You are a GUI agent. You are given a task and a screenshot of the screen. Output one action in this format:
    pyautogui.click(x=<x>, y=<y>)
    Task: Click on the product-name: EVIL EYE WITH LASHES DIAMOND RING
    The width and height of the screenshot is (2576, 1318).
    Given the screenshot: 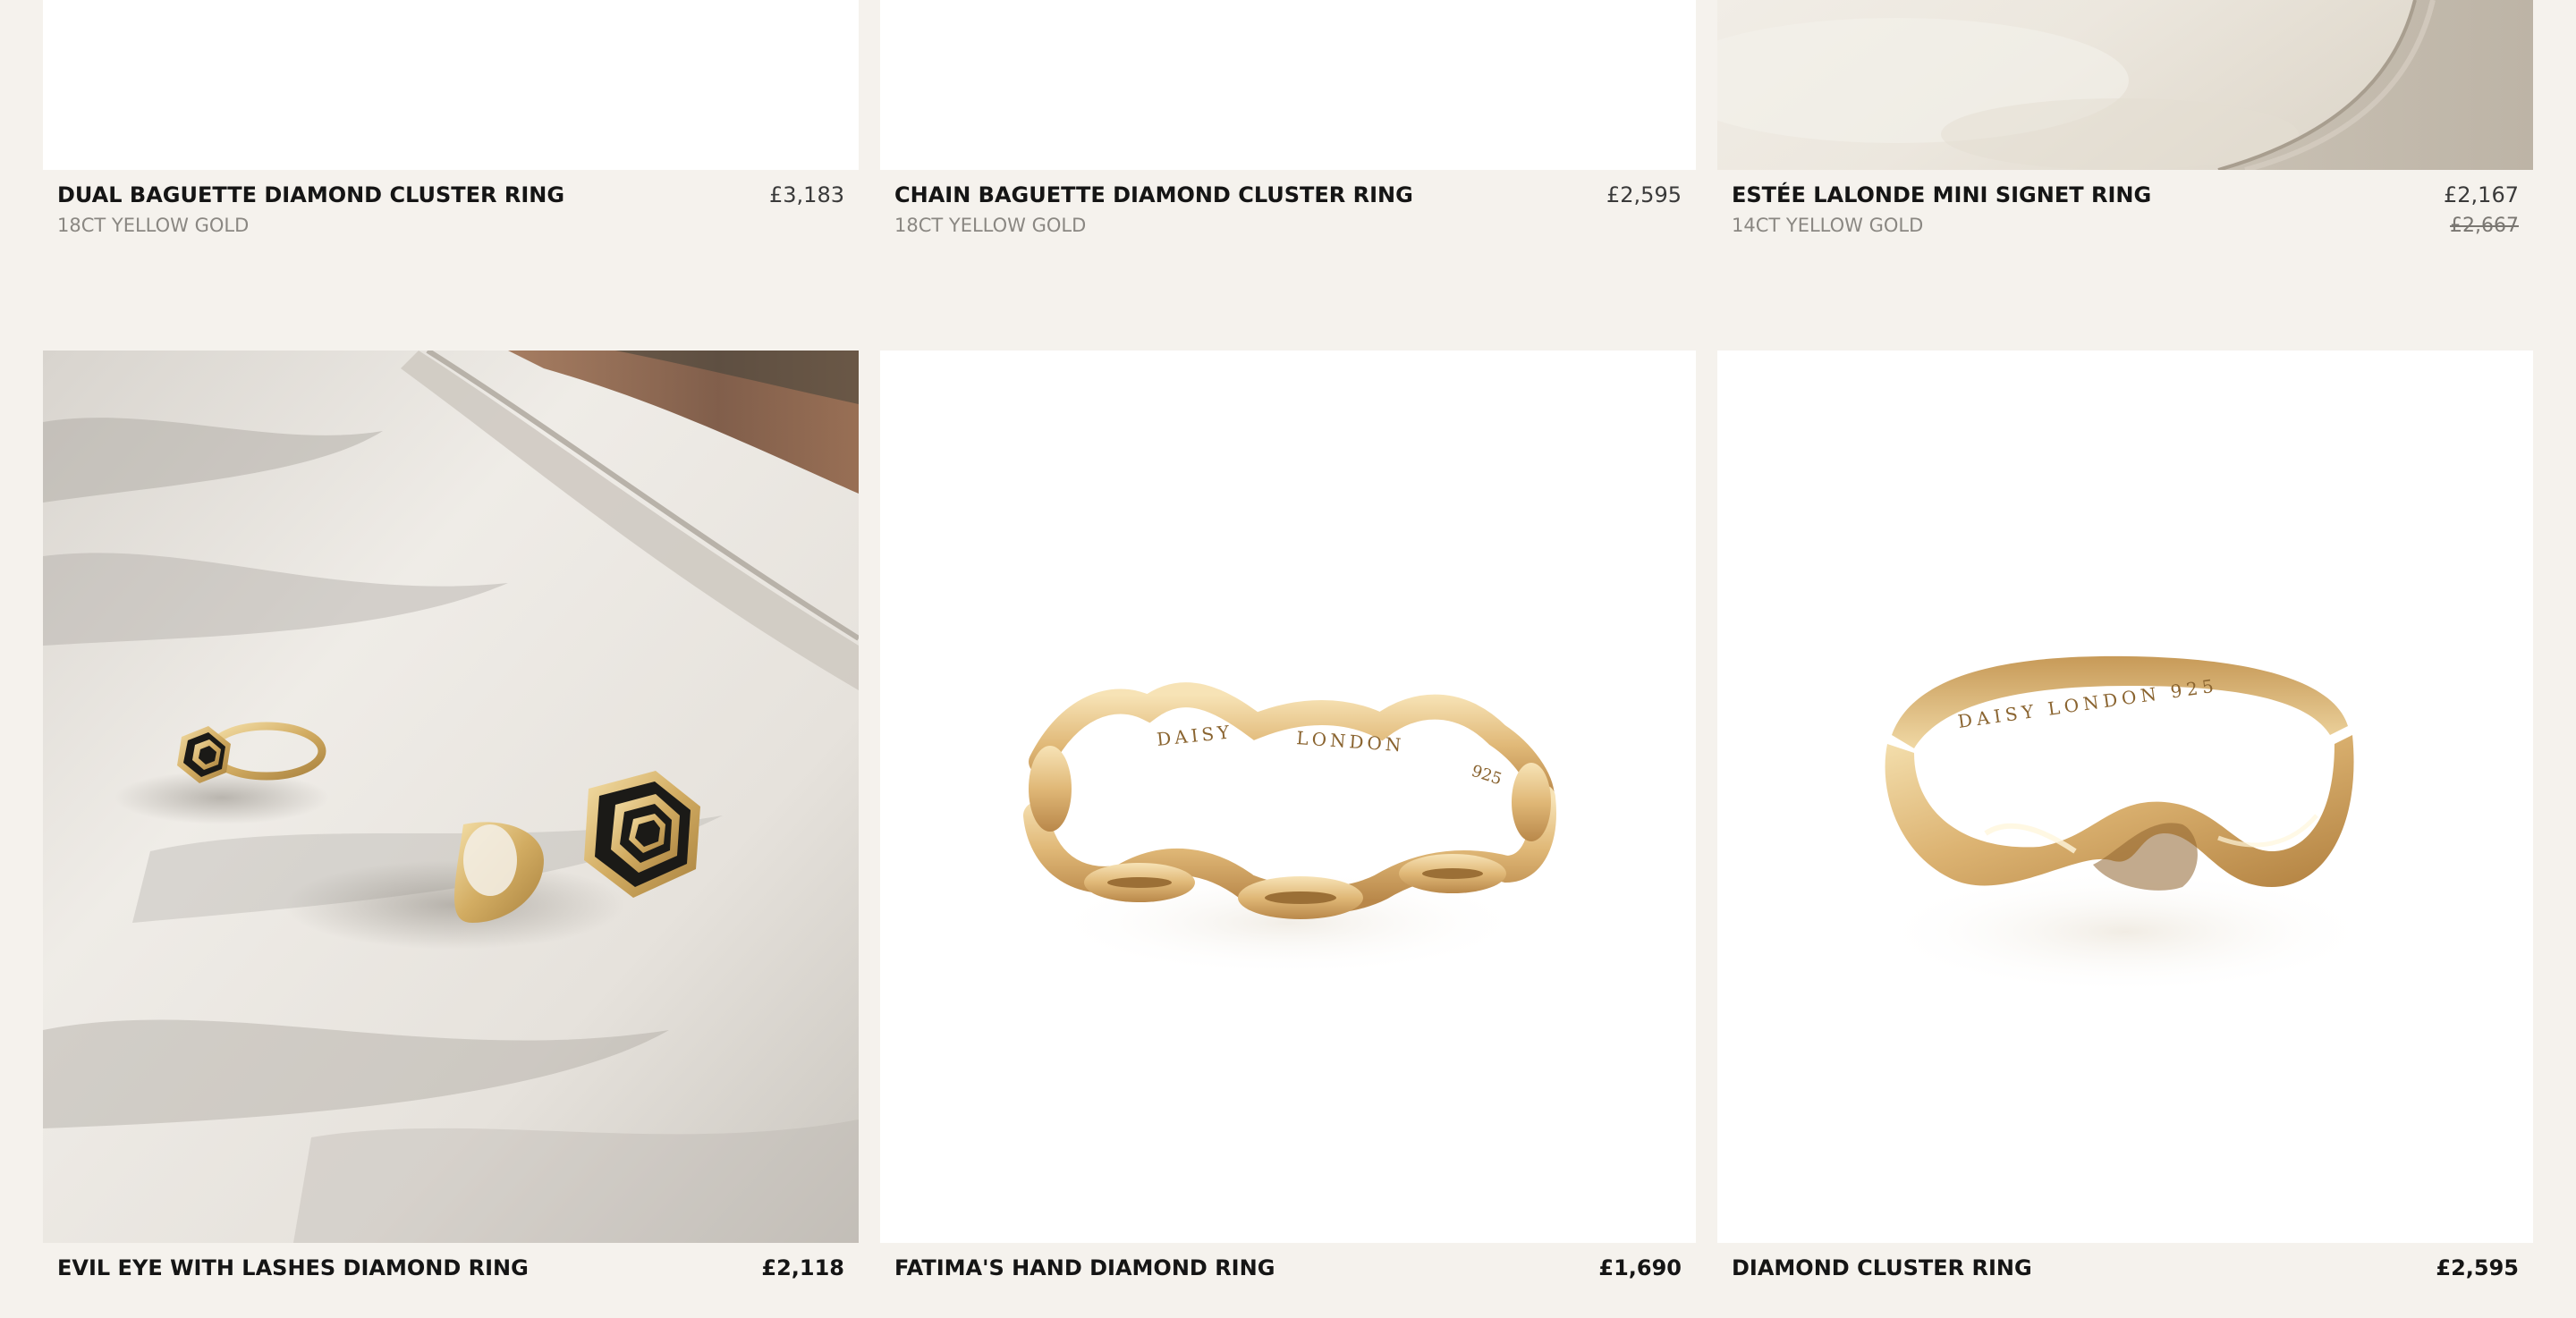 What is the action you would take?
    pyautogui.click(x=293, y=1268)
    